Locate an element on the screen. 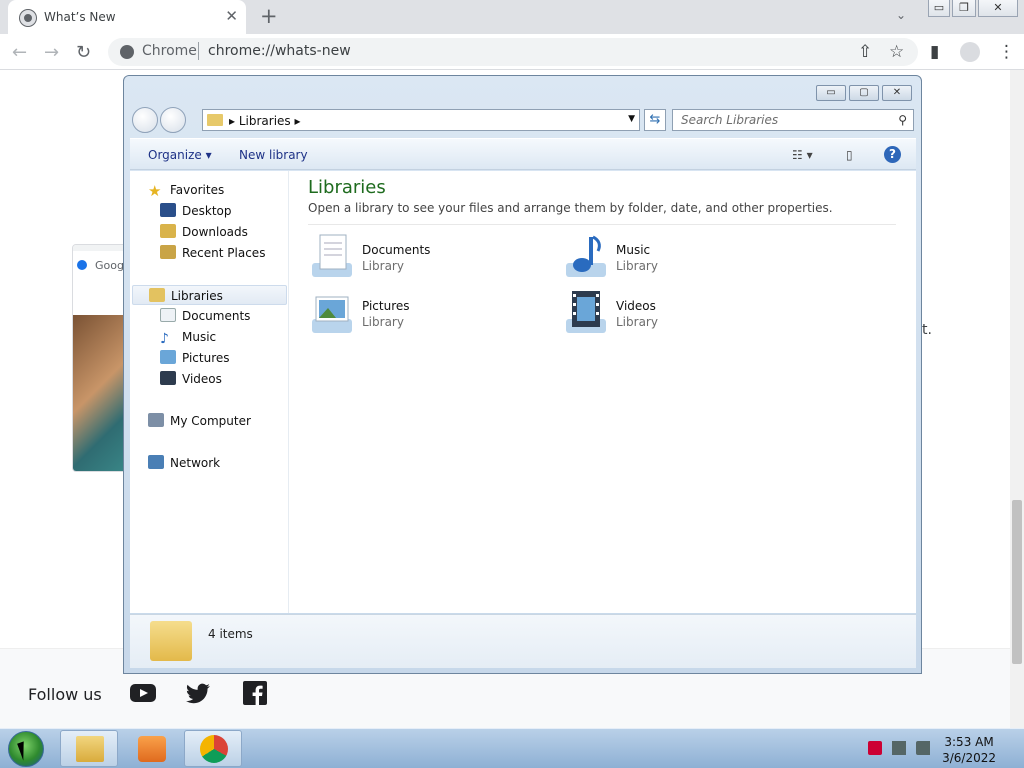 Image resolution: width=1024 pixels, height=768 pixels. nav-label: Libraries is located at coordinates (197, 296).